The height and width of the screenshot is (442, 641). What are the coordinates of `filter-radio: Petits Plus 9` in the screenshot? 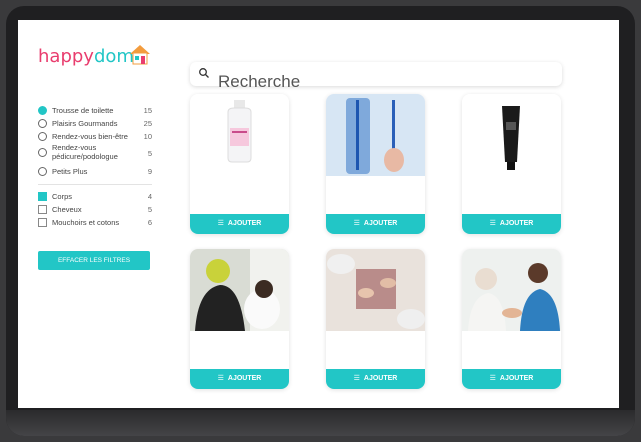 It's located at (95, 171).